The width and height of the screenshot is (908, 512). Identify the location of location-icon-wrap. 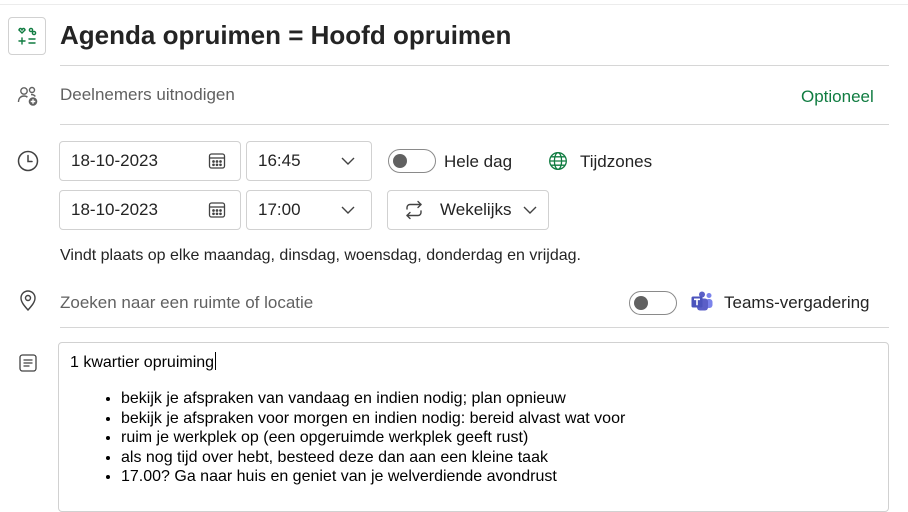
(28, 300).